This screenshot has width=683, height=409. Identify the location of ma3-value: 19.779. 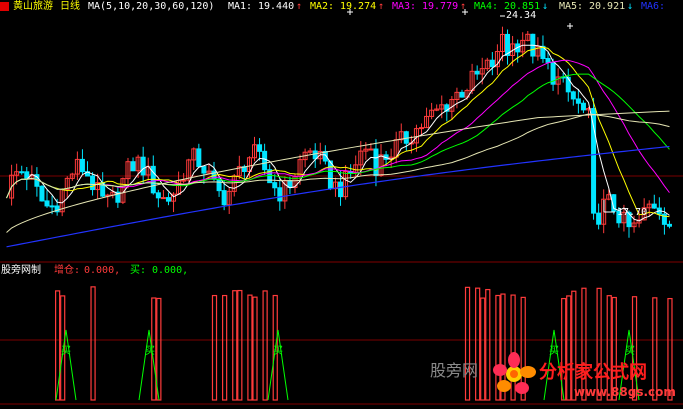
(440, 6).